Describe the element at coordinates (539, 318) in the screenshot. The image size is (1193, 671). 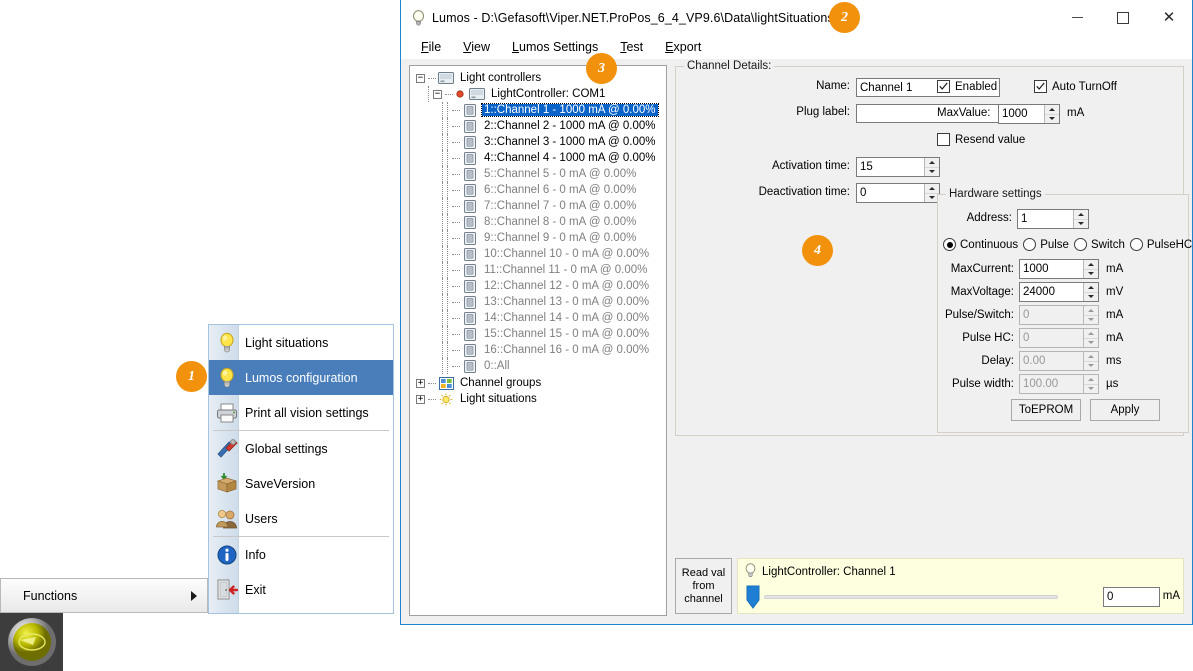
I see `tree-node-channel: 14::Channel 14 - 0 mA @ 0.00%` at that location.